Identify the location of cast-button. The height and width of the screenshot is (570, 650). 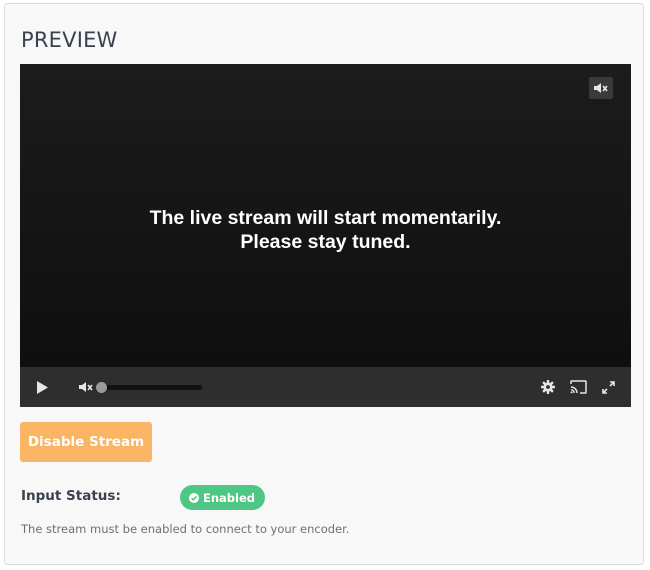
(578, 387).